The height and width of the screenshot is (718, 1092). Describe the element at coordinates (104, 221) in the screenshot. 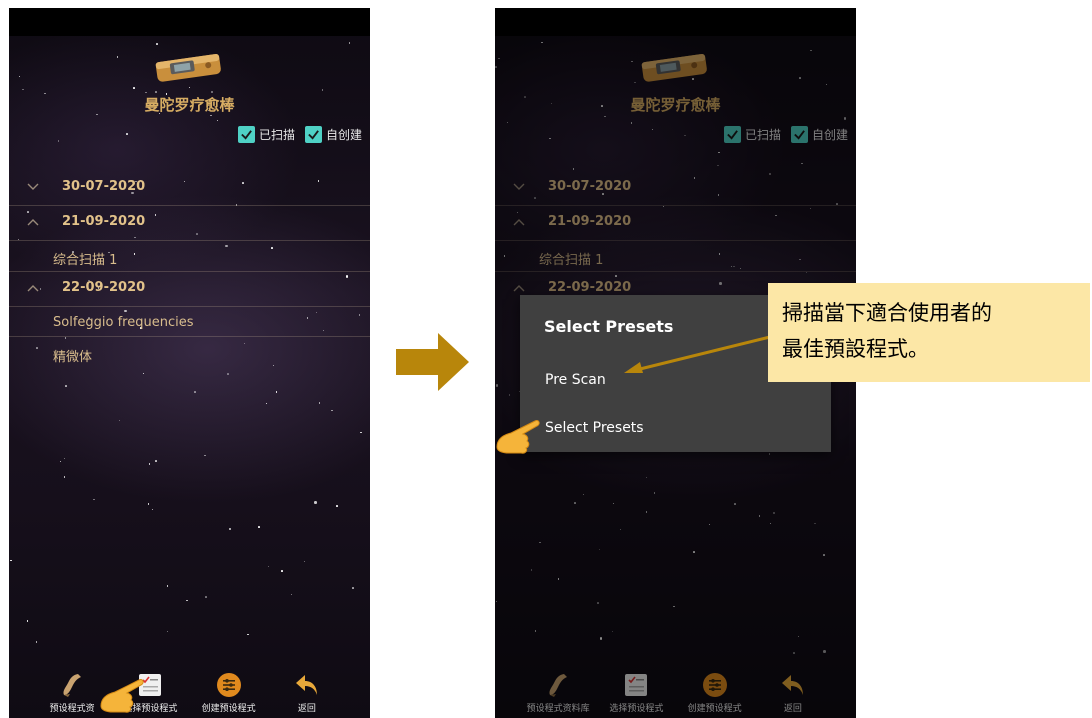

I see `group-date-label: 21-09-2020` at that location.